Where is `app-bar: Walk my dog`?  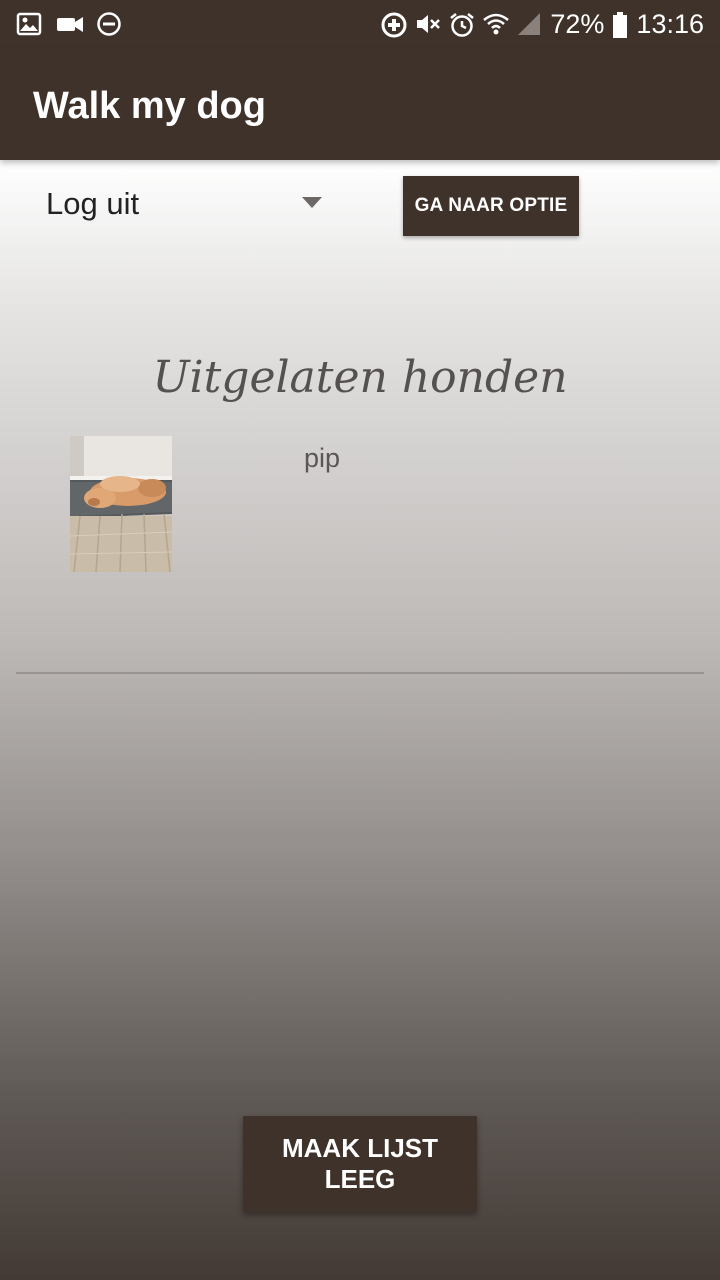
app-bar: Walk my dog is located at coordinates (360, 104).